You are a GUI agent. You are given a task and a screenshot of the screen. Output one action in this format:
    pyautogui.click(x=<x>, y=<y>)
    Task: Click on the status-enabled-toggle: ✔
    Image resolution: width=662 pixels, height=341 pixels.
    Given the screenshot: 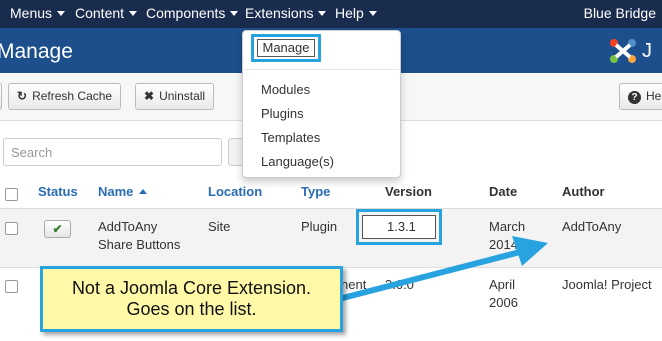 What is the action you would take?
    pyautogui.click(x=57, y=229)
    